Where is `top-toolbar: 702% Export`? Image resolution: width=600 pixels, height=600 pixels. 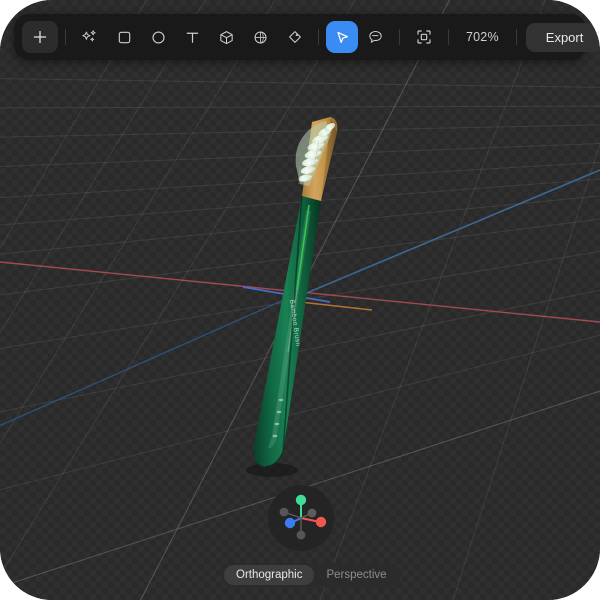 top-toolbar: 702% Export is located at coordinates (307, 37).